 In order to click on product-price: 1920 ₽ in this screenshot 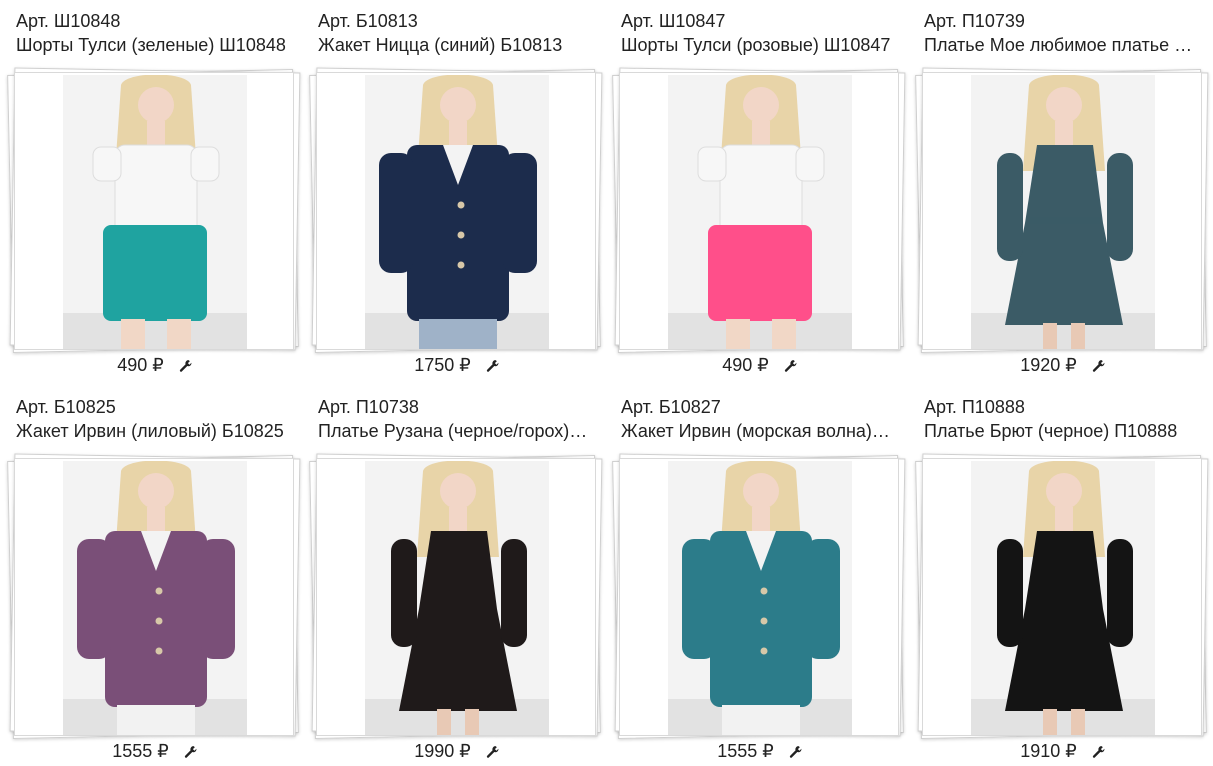, I will do `click(1048, 365)`.